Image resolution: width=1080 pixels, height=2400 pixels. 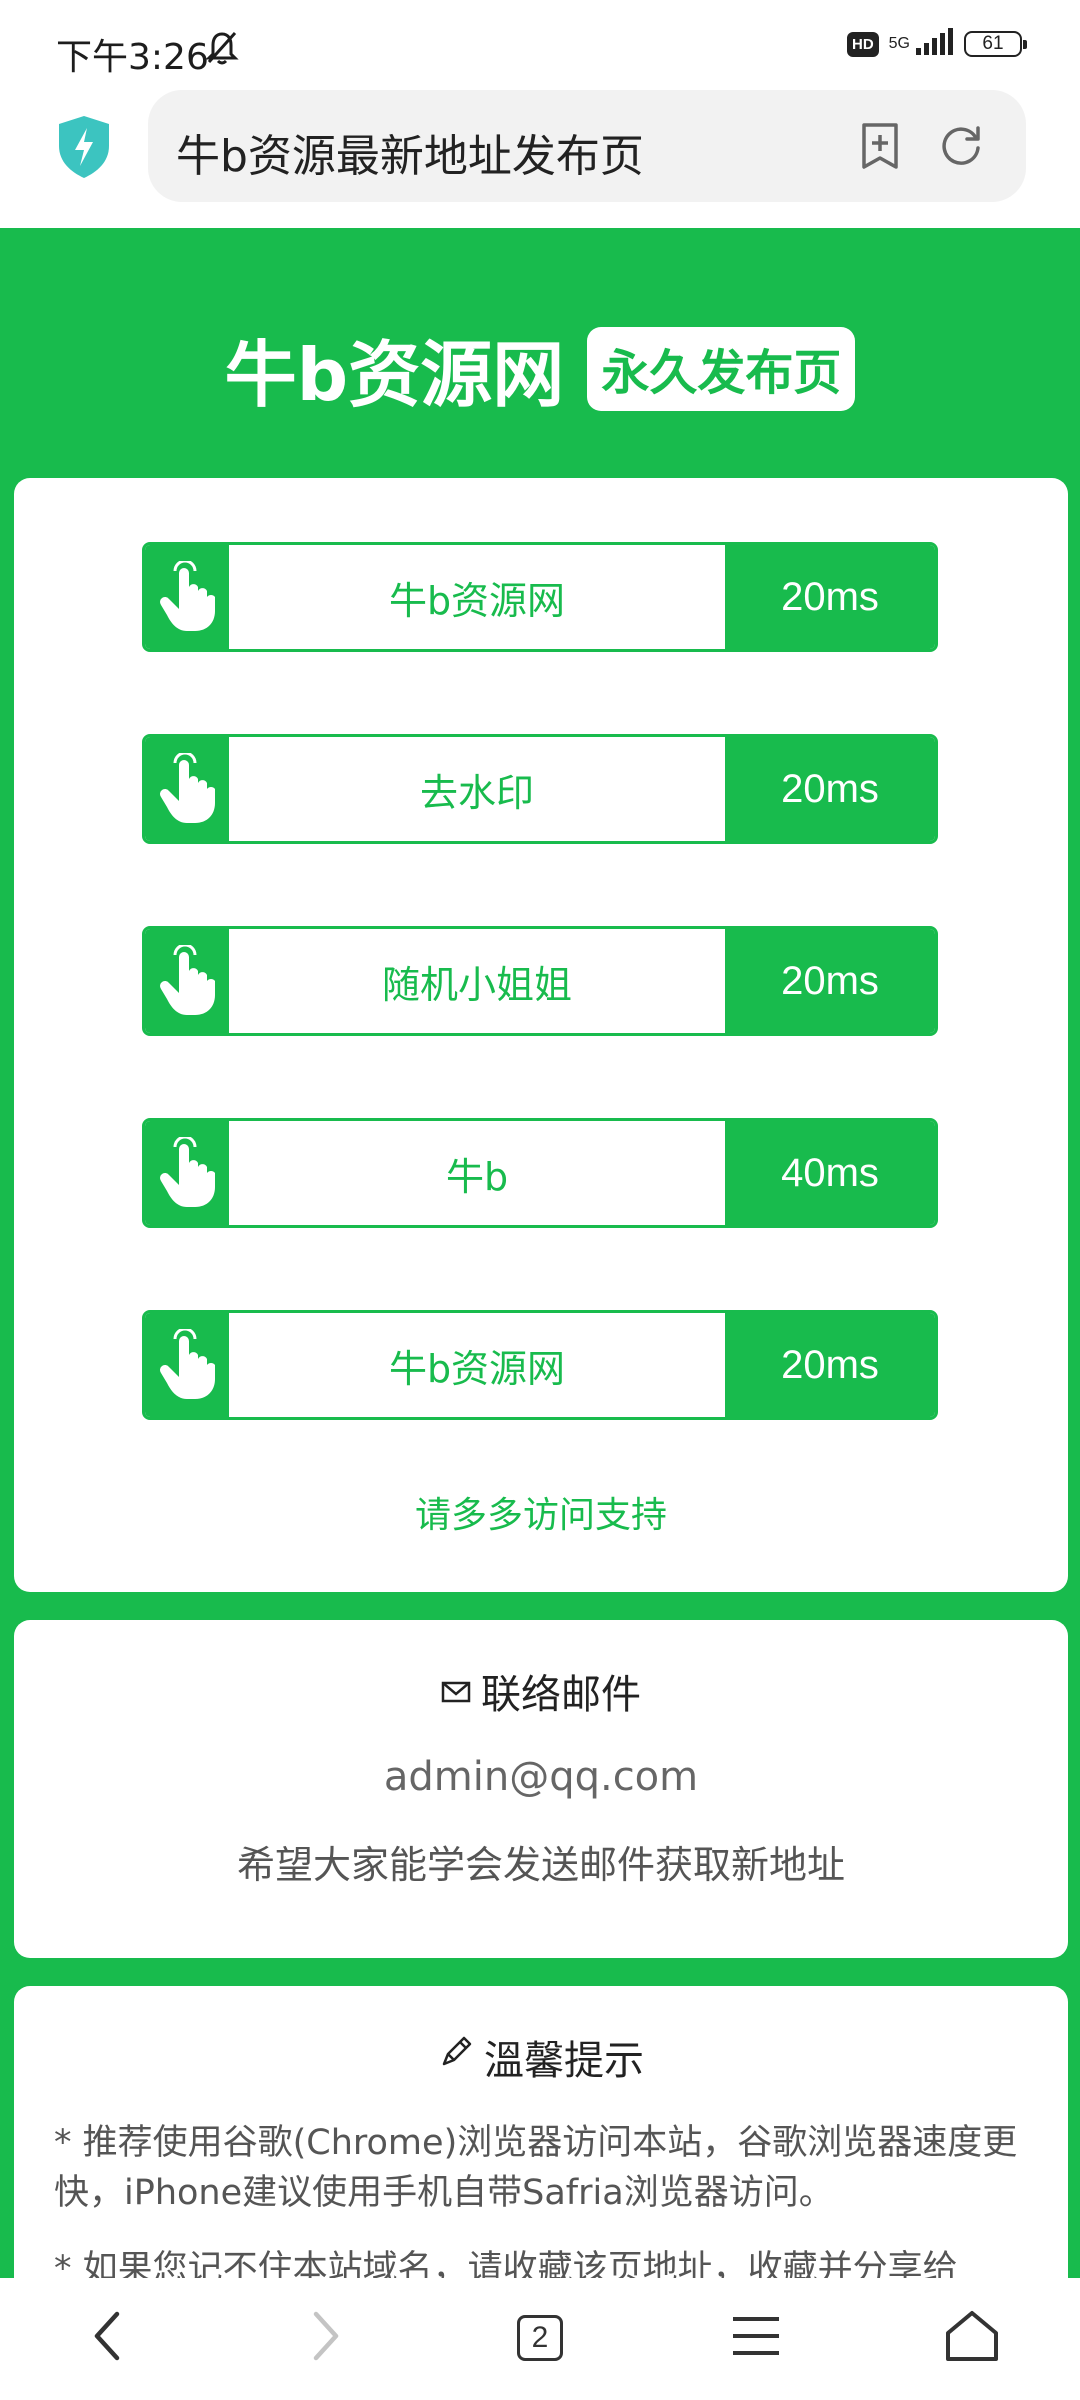 I want to click on home-icon, so click(x=972, y=2338).